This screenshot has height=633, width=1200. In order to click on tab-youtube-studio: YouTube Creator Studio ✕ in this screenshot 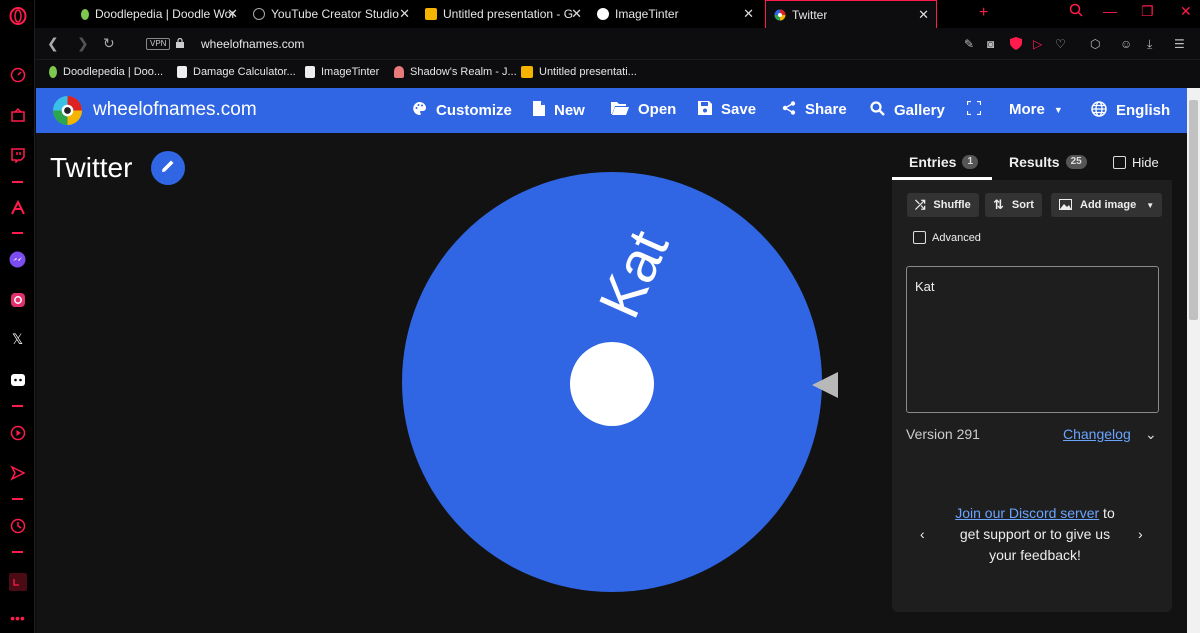, I will do `click(331, 14)`.